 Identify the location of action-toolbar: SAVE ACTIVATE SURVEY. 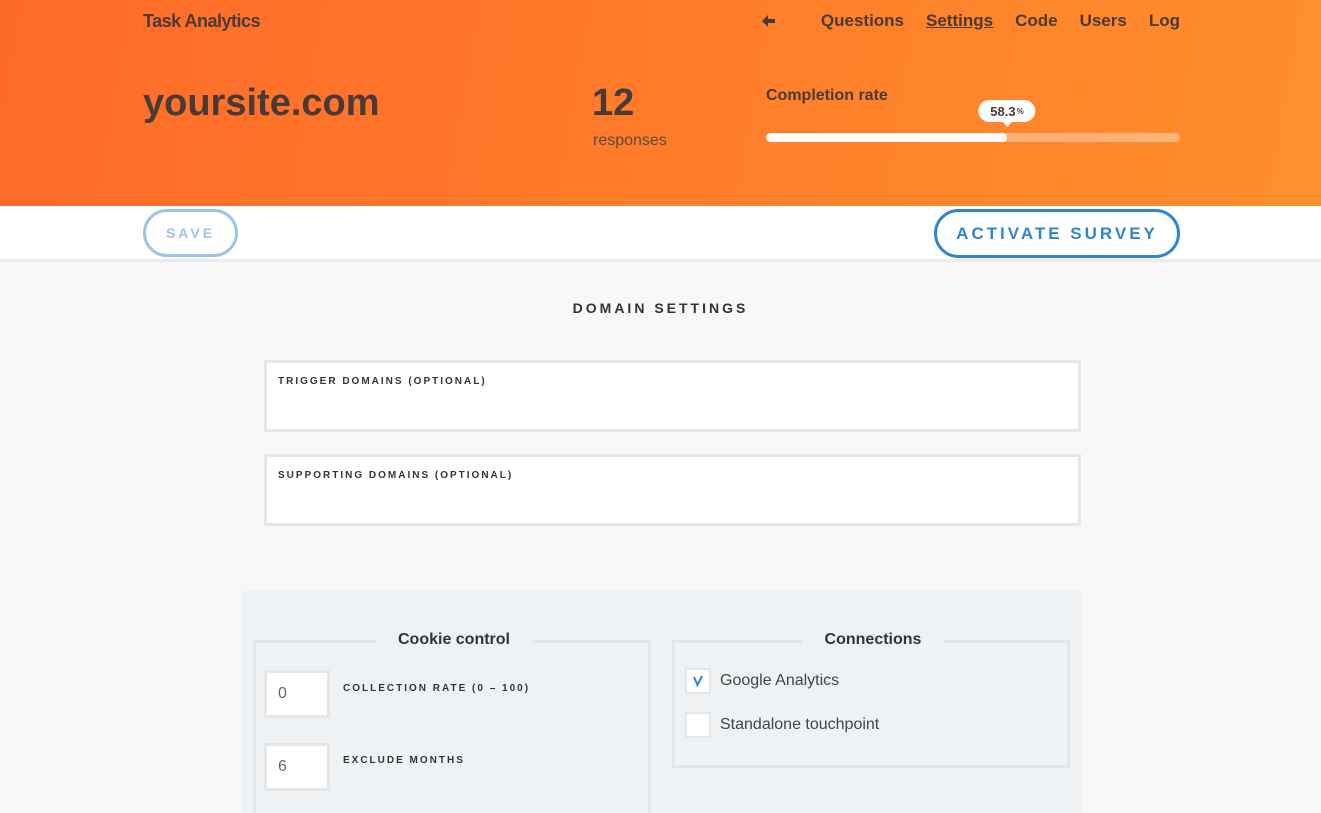
(660, 234).